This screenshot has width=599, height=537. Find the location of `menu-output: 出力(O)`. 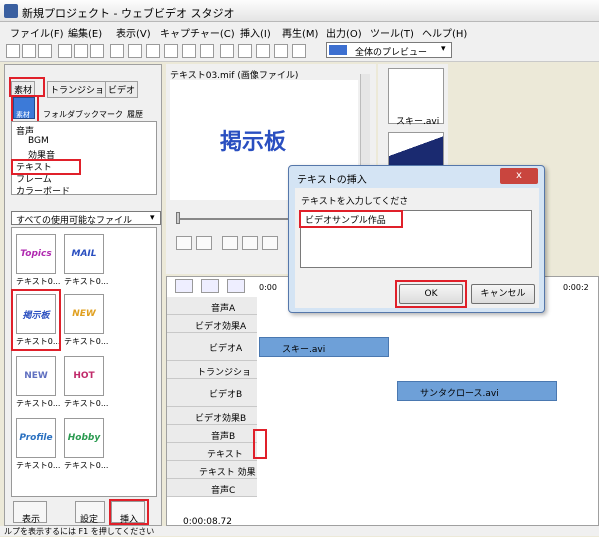

menu-output: 出力(O) is located at coordinates (344, 32).